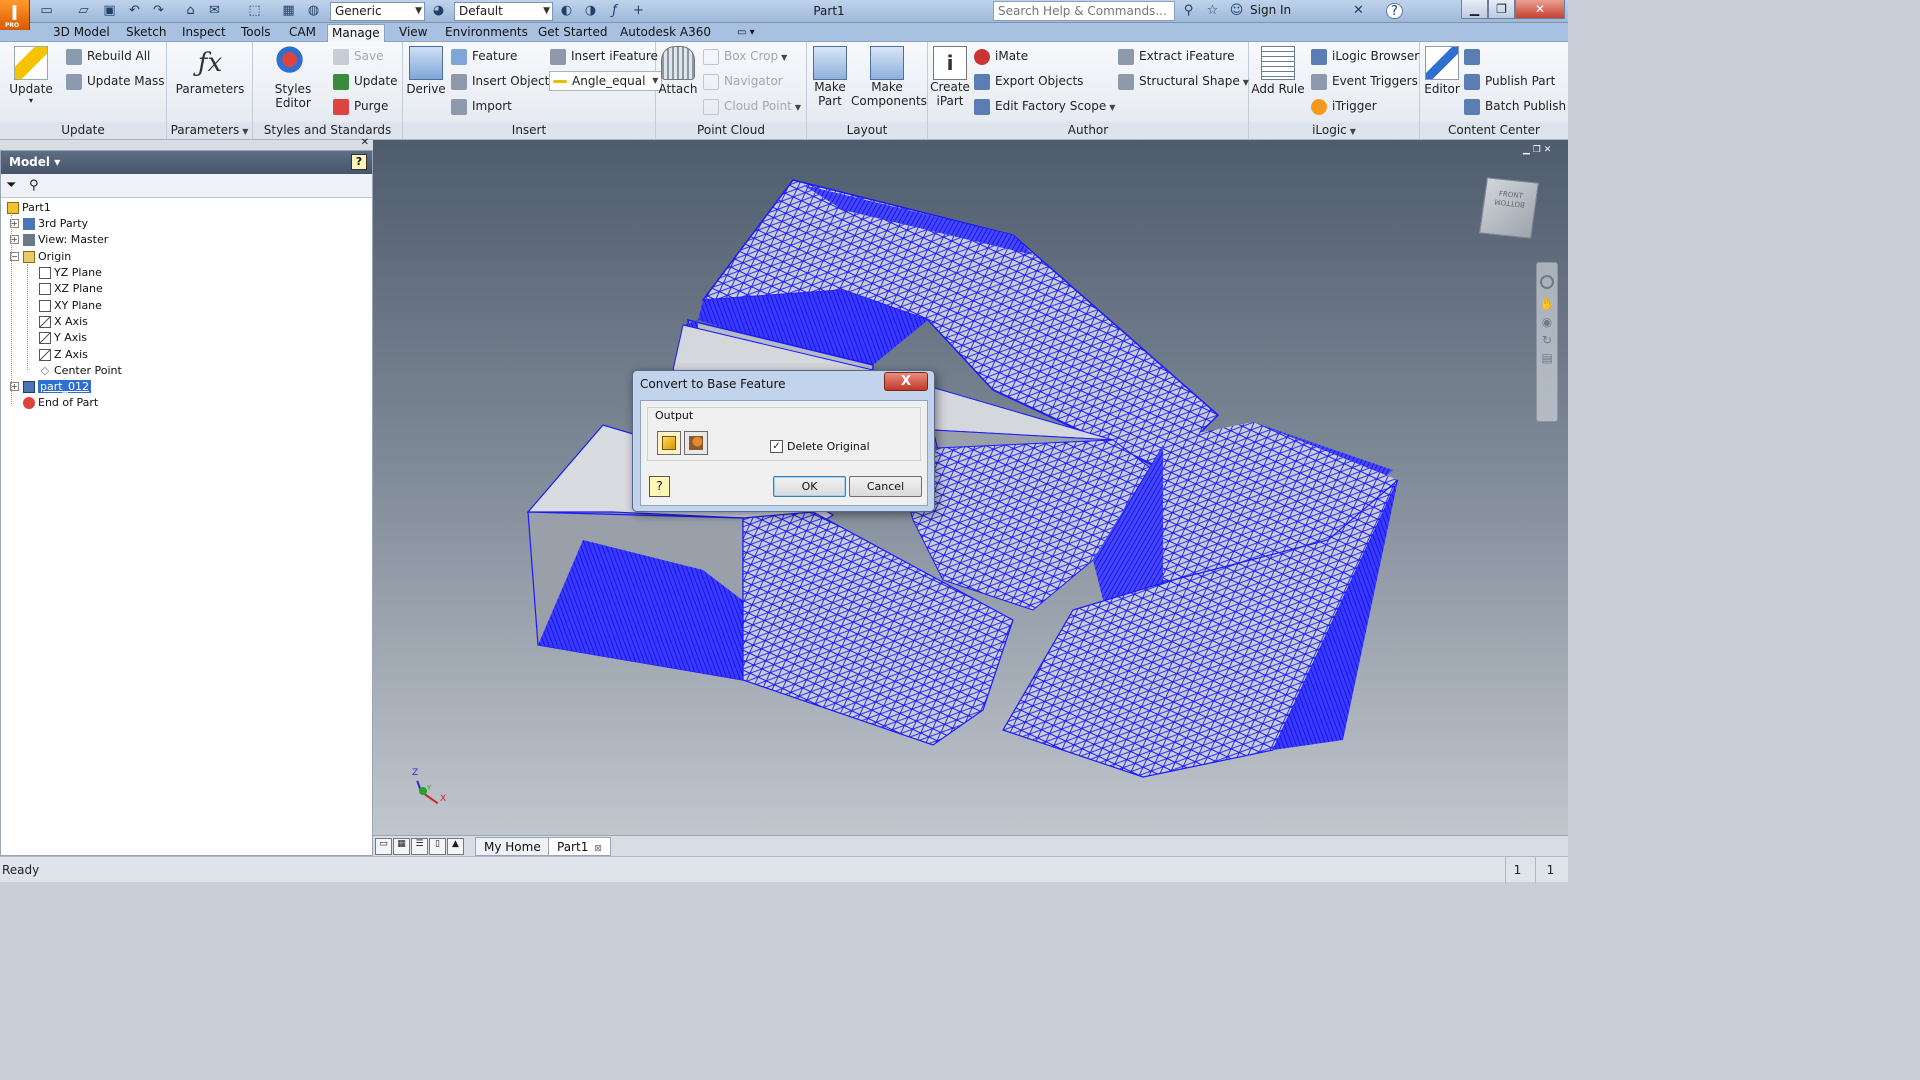 This screenshot has width=1920, height=1080. I want to click on box-crop-button: Box Crop ▼, so click(745, 56).